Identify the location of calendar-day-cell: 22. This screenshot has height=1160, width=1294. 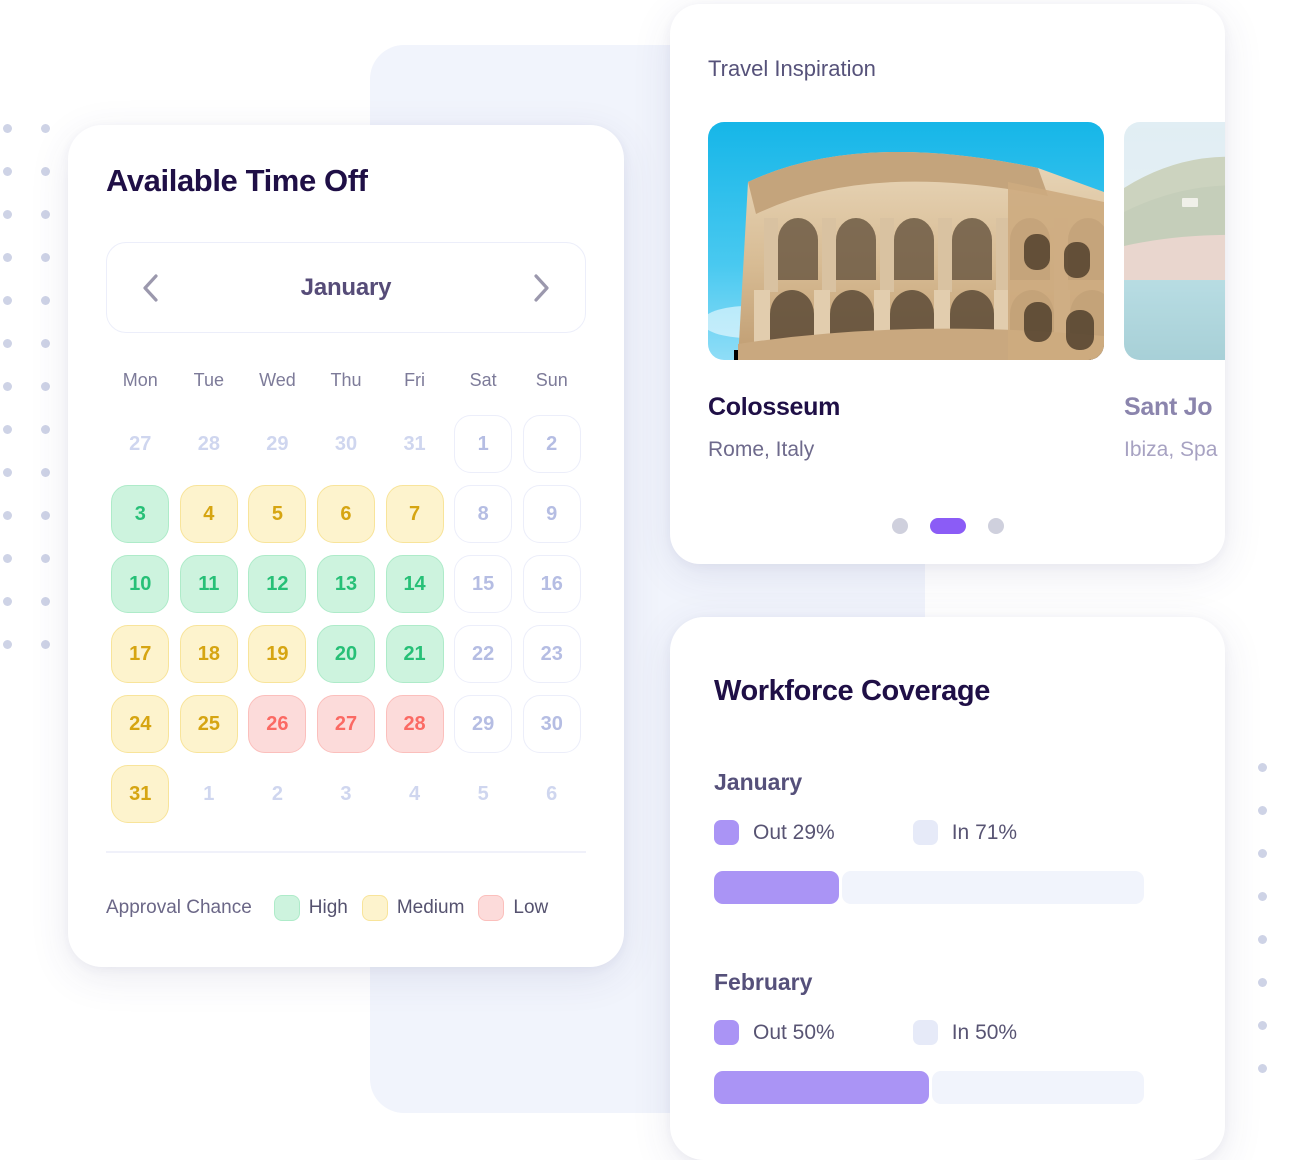
(483, 654).